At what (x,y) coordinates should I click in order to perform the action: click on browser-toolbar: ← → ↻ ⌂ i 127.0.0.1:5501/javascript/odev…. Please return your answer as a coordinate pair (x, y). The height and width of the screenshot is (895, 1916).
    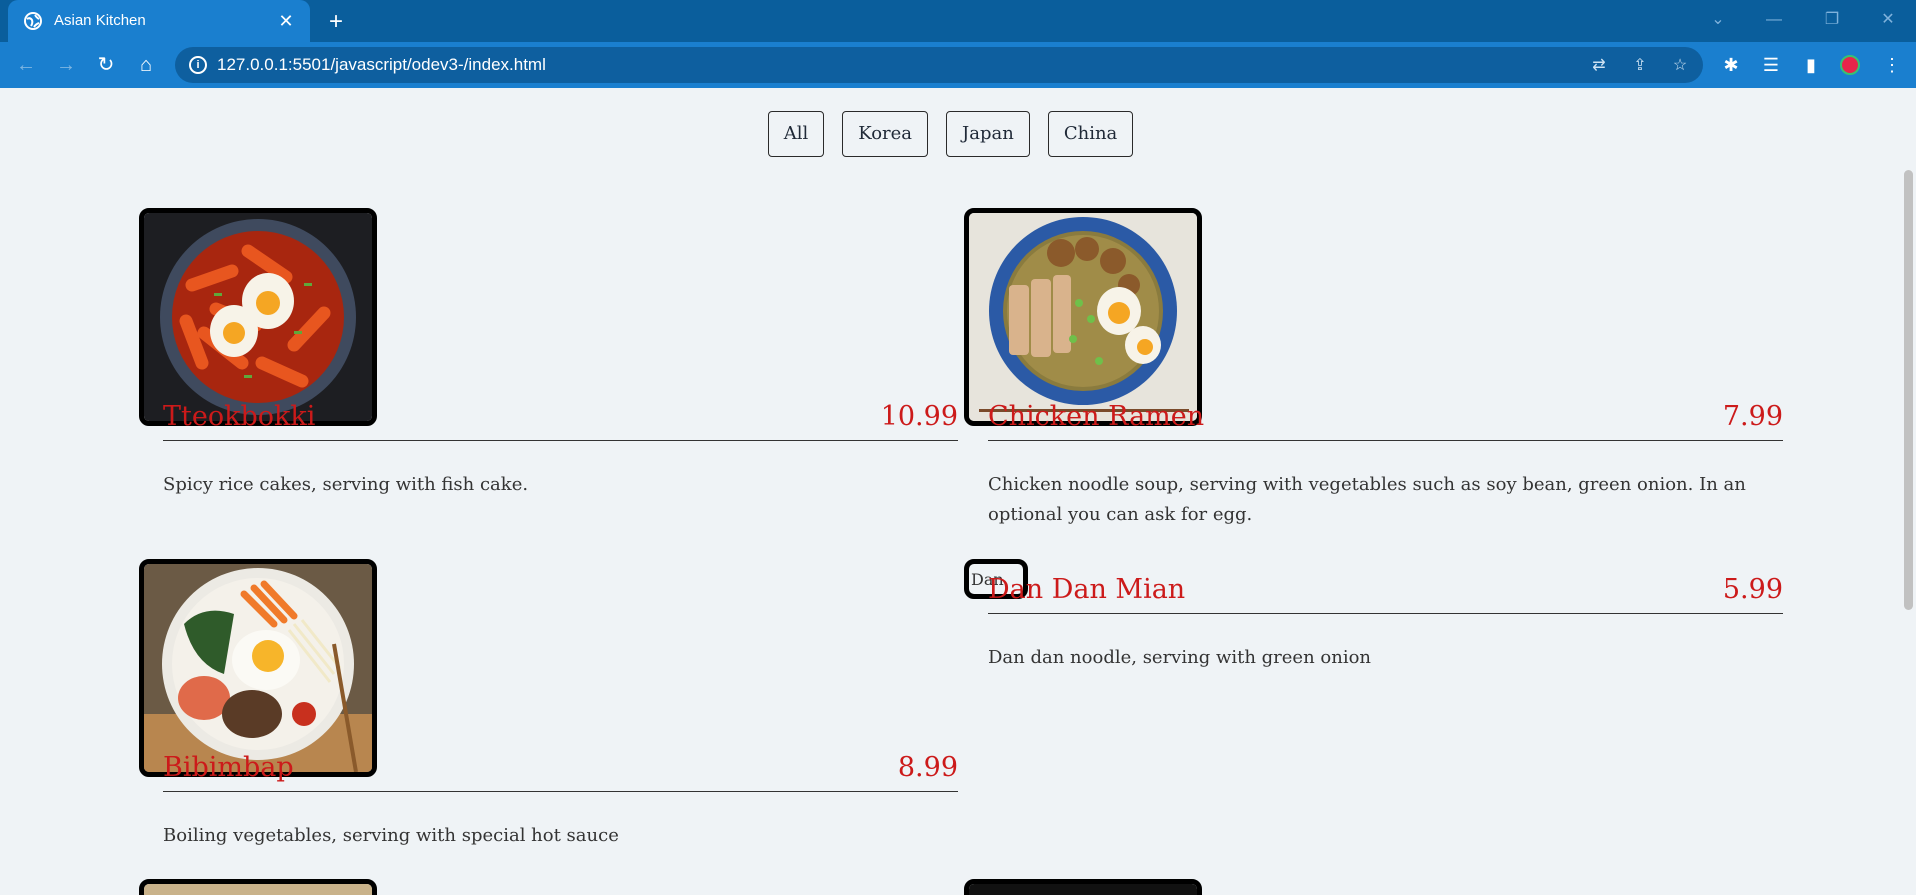
    Looking at the image, I should click on (958, 65).